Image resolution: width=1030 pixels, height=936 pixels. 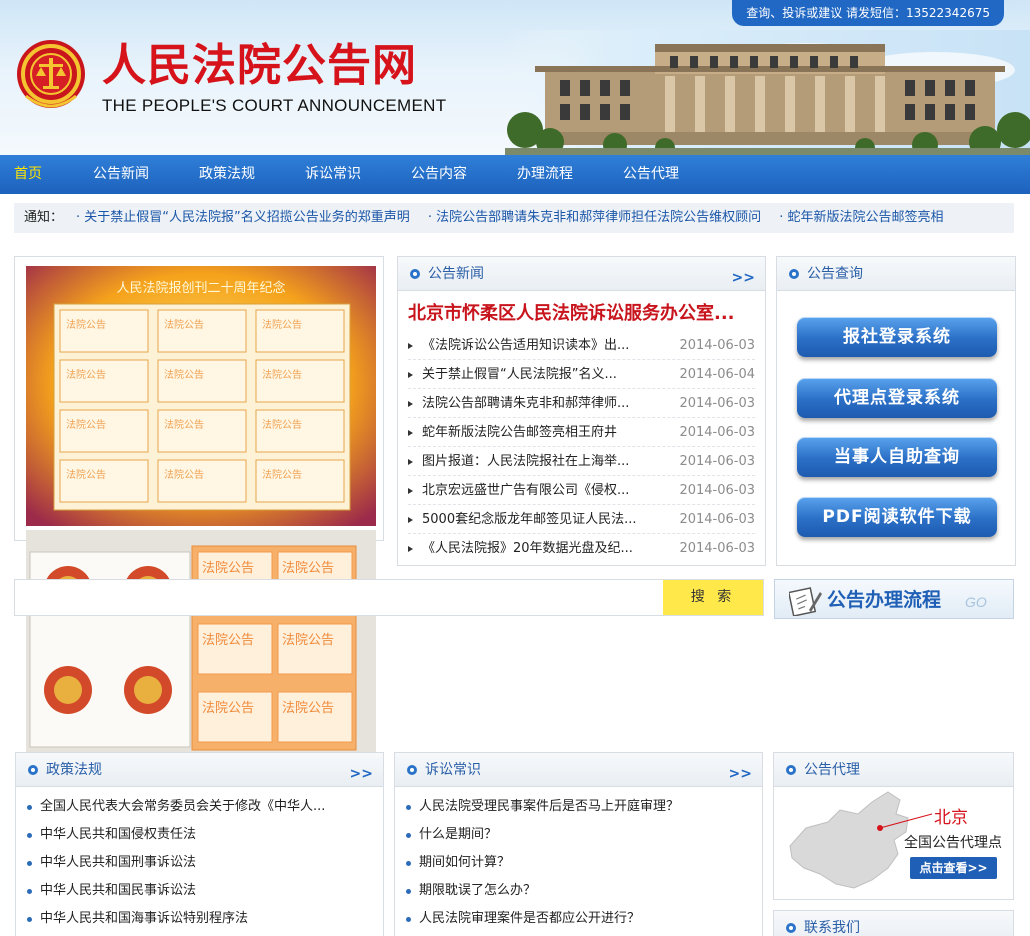 I want to click on policy-item: 中华人民共和国民事诉讼法, so click(x=199, y=891).